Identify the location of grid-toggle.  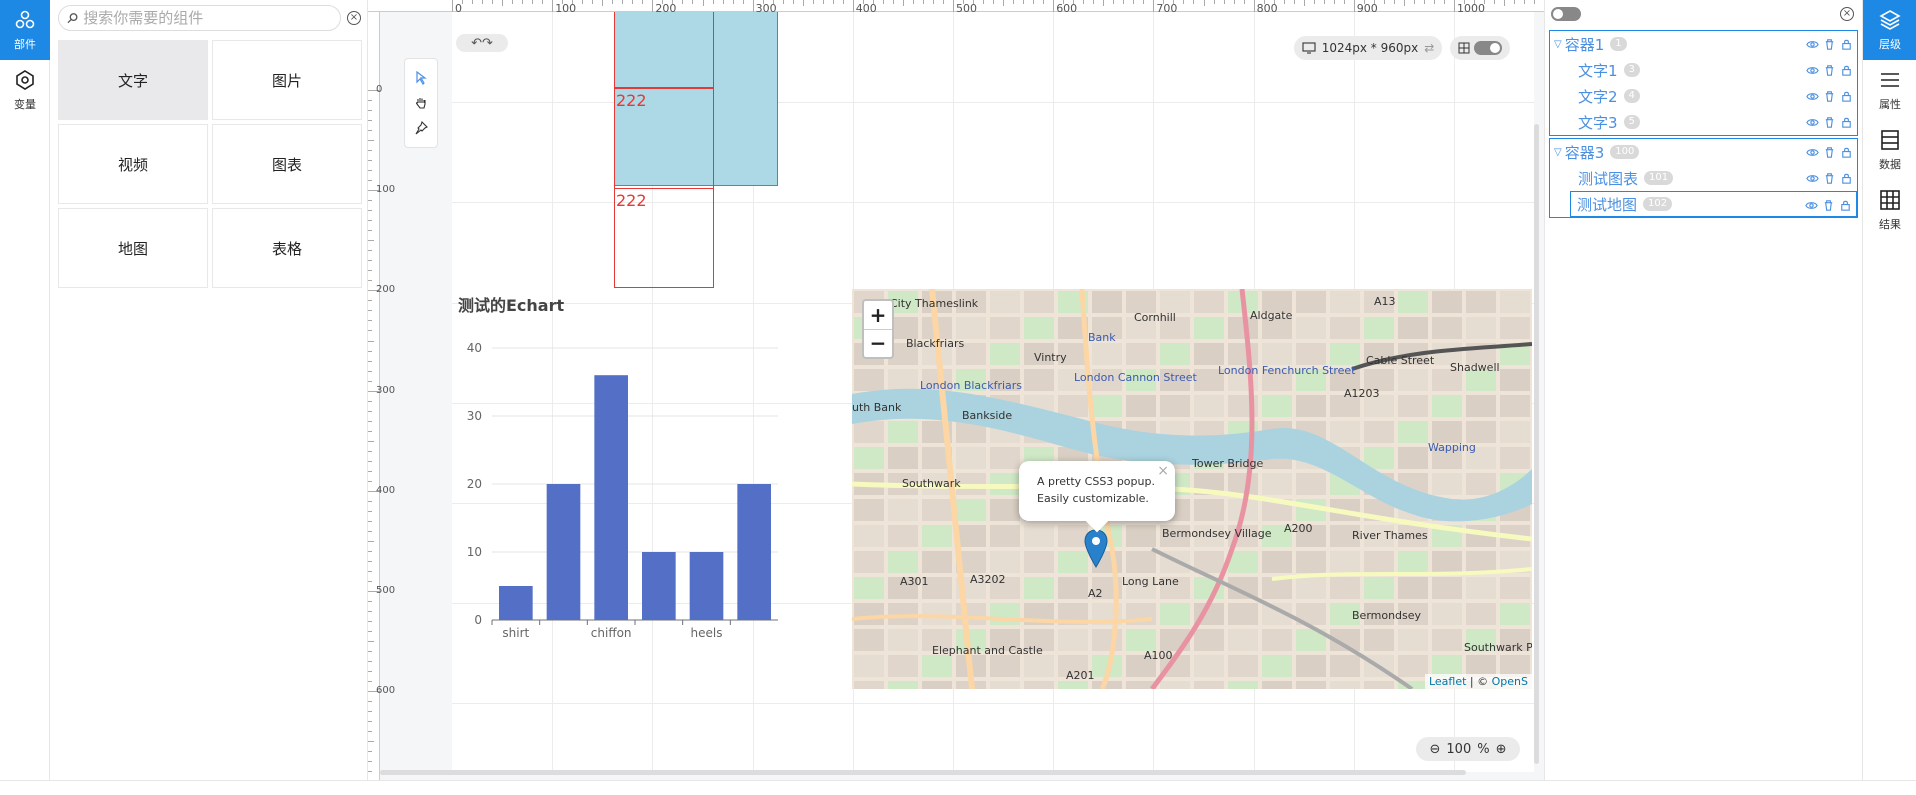
(1480, 48).